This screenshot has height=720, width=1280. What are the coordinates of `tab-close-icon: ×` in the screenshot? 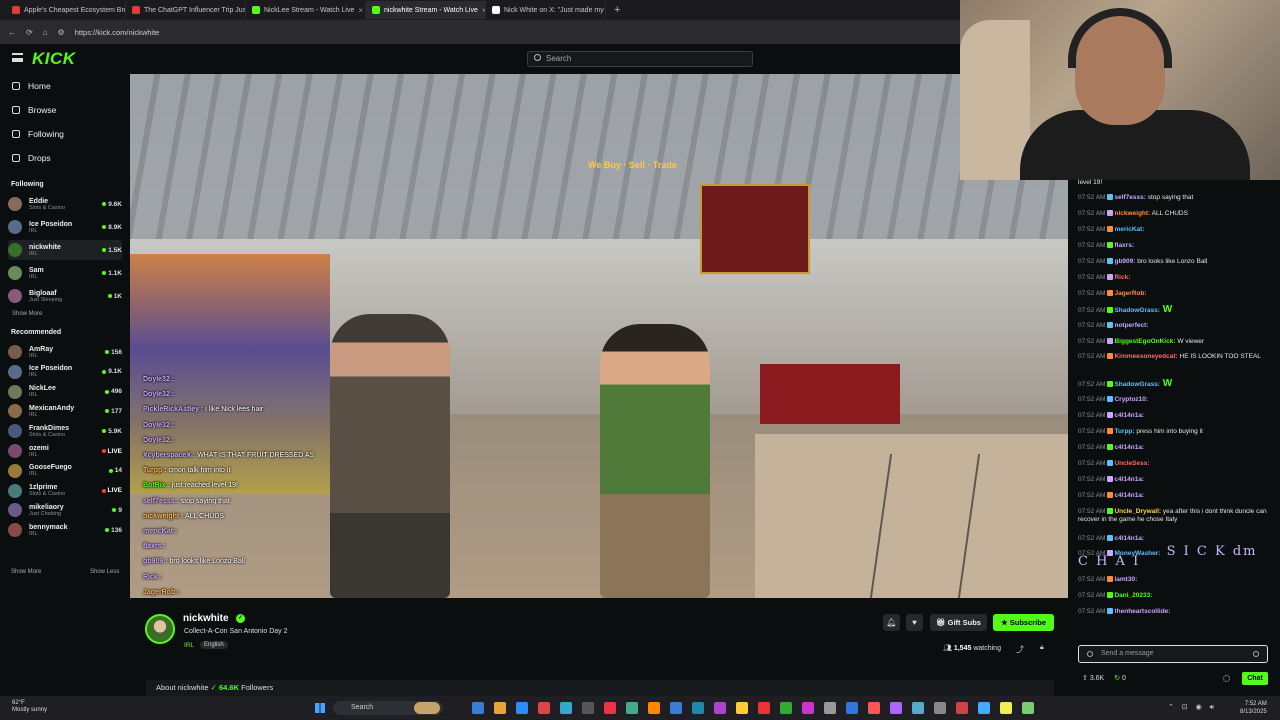 It's located at (360, 10).